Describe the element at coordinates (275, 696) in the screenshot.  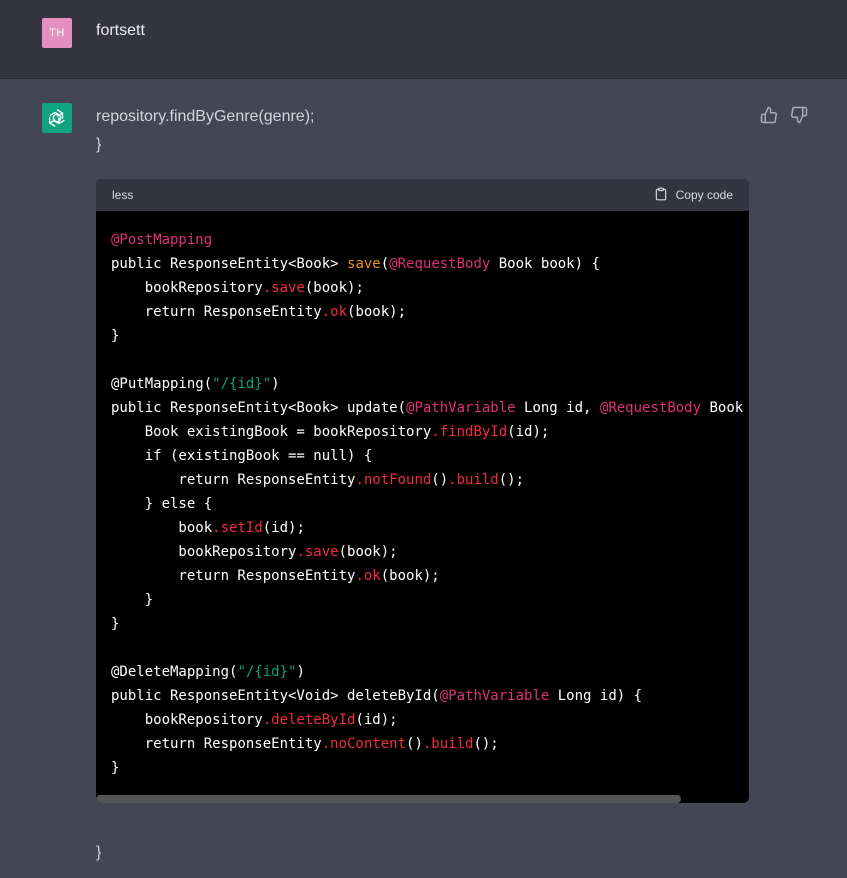
I see `code-token: public ResponseEntity<Void> deleteById(` at that location.